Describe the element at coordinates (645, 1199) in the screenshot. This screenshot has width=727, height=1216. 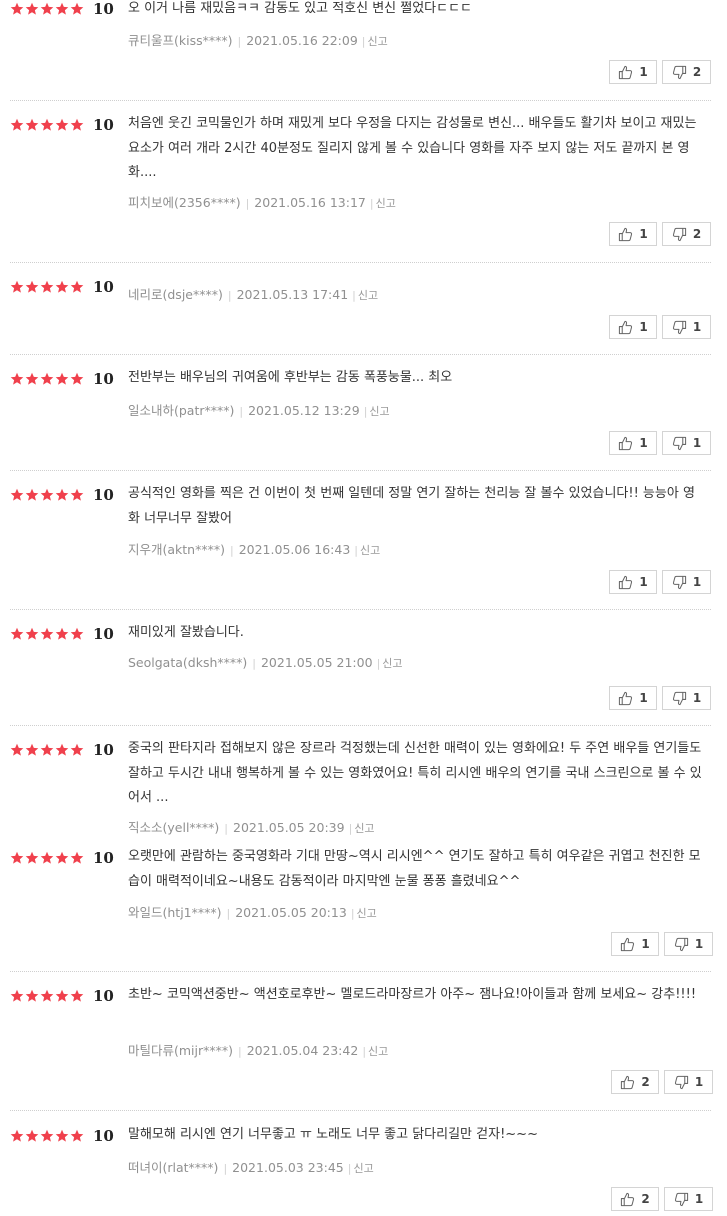
I see `like-count: 2` at that location.